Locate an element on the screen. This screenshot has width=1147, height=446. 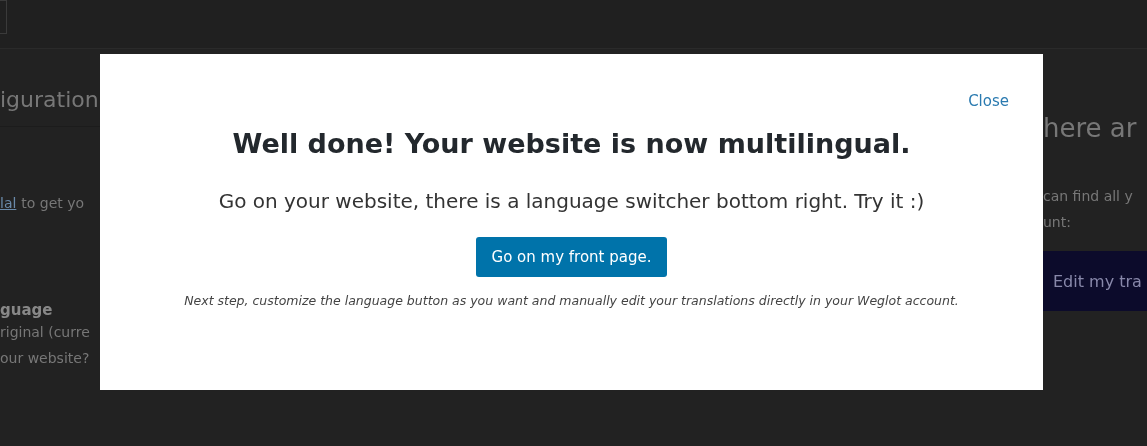
close-link: Close is located at coordinates (988, 101).